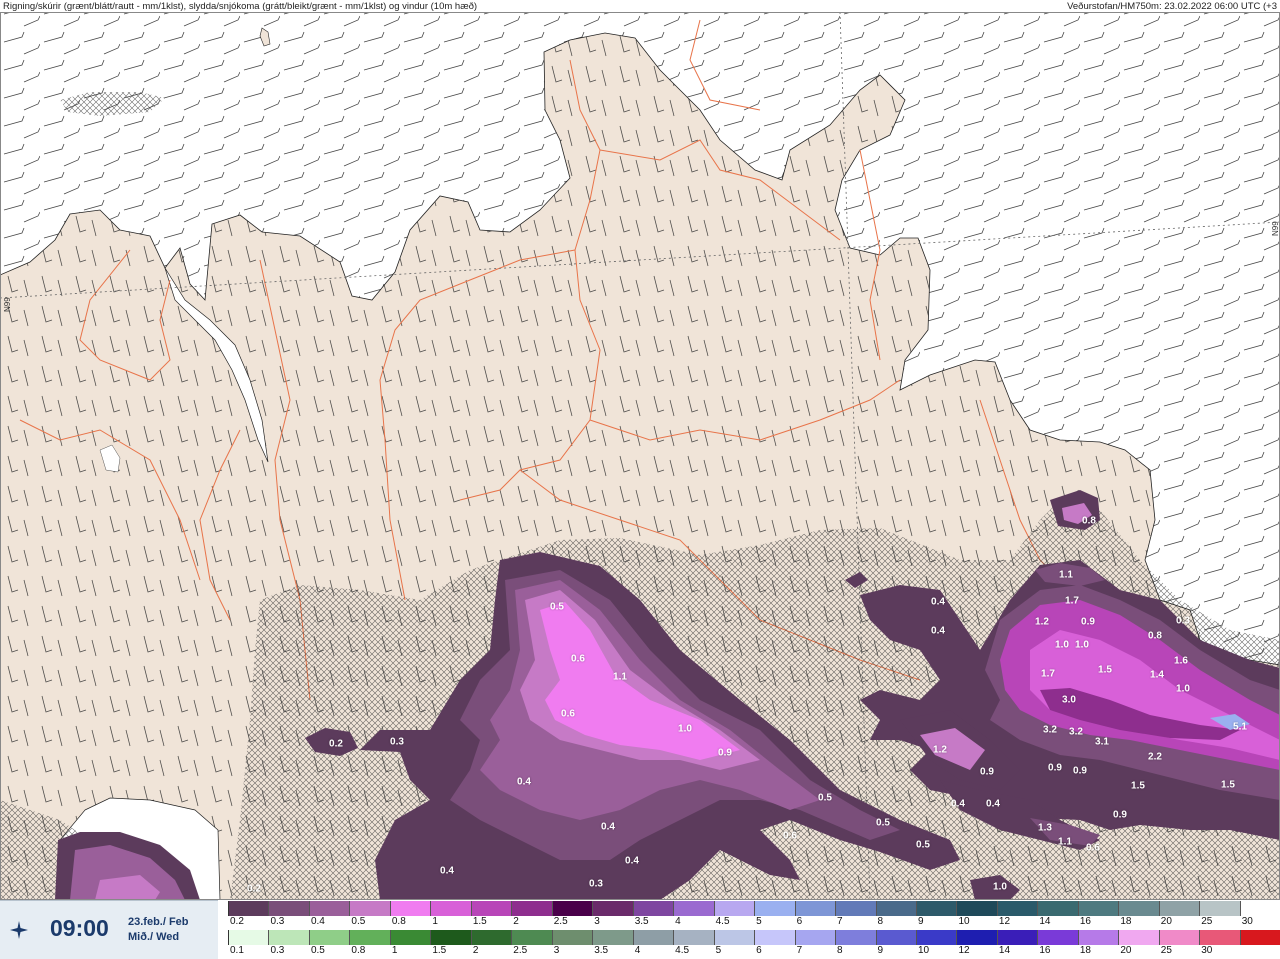 This screenshot has height=959, width=1280. I want to click on precip-value-label: 3.2, so click(1050, 730).